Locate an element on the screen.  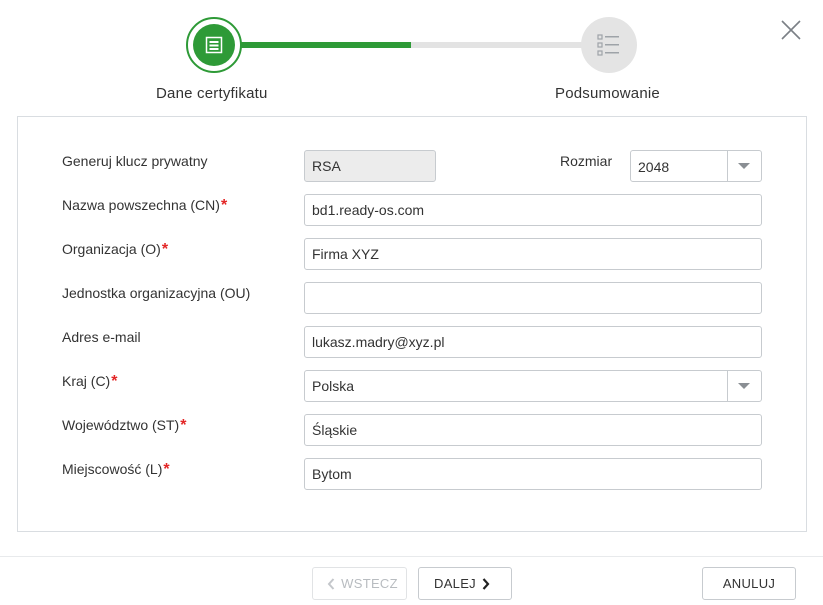
close-icon is located at coordinates (791, 30).